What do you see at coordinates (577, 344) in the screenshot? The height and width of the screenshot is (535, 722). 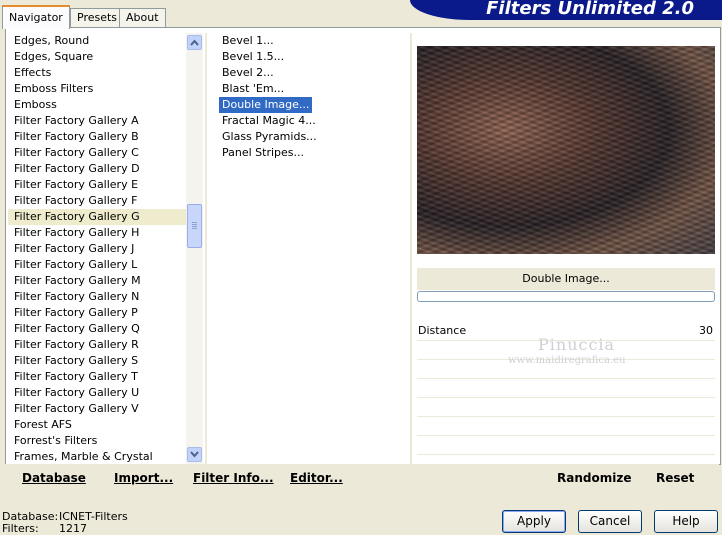 I see `watermark-name: Pinuccia` at bounding box center [577, 344].